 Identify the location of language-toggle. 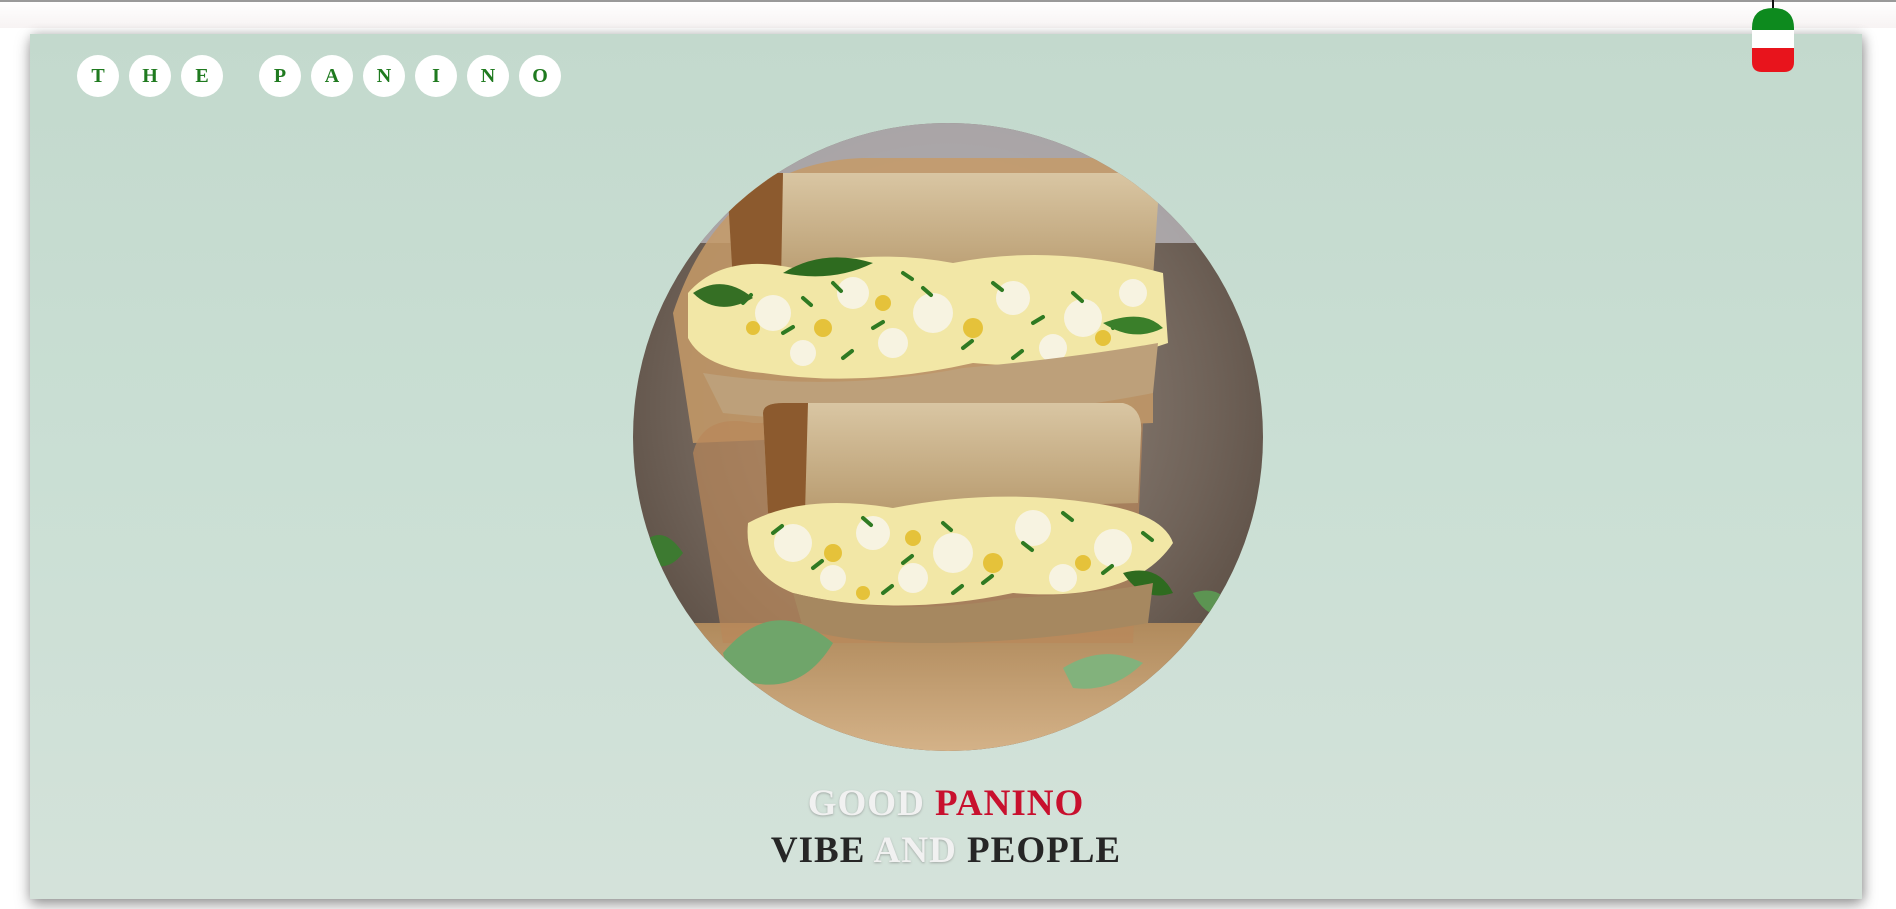
(1773, 36).